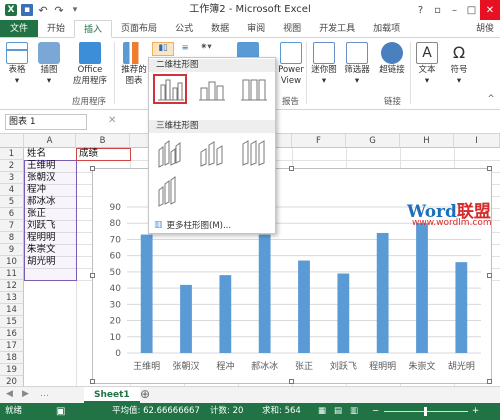 This screenshot has width=500, height=420. Describe the element at coordinates (491, 99) in the screenshot. I see `collapse-ribbon-icon: ^` at that location.